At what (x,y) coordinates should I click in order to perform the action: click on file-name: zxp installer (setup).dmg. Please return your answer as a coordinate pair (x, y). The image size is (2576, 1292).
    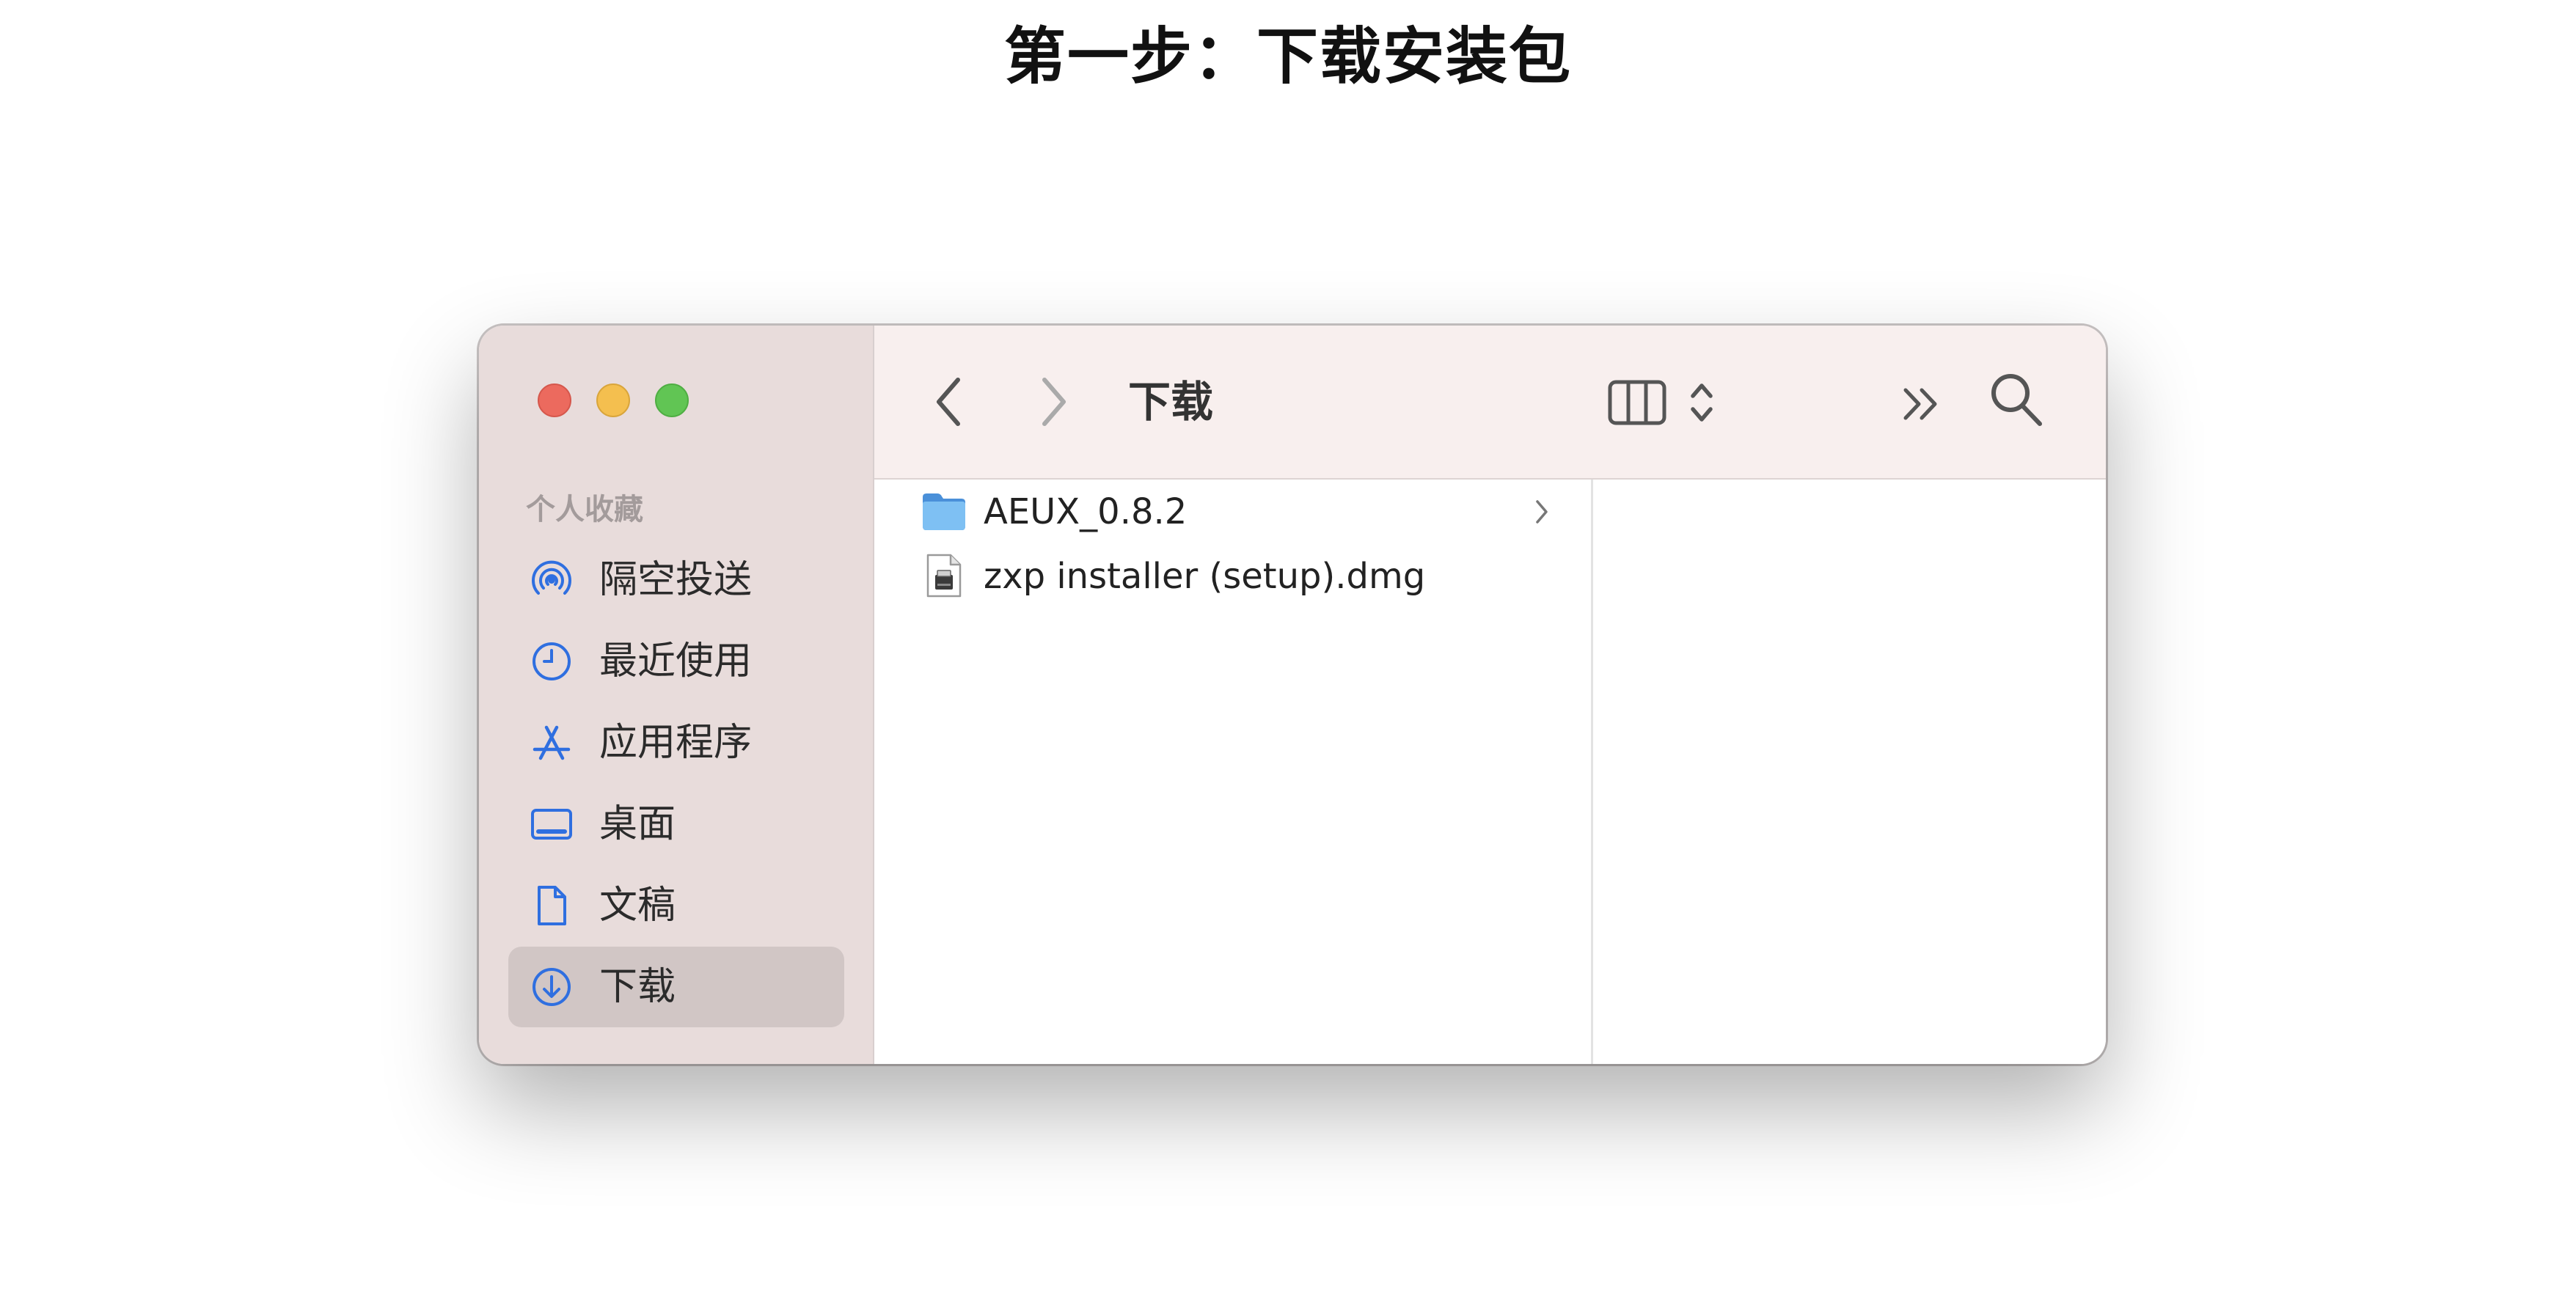
    Looking at the image, I should click on (1205, 576).